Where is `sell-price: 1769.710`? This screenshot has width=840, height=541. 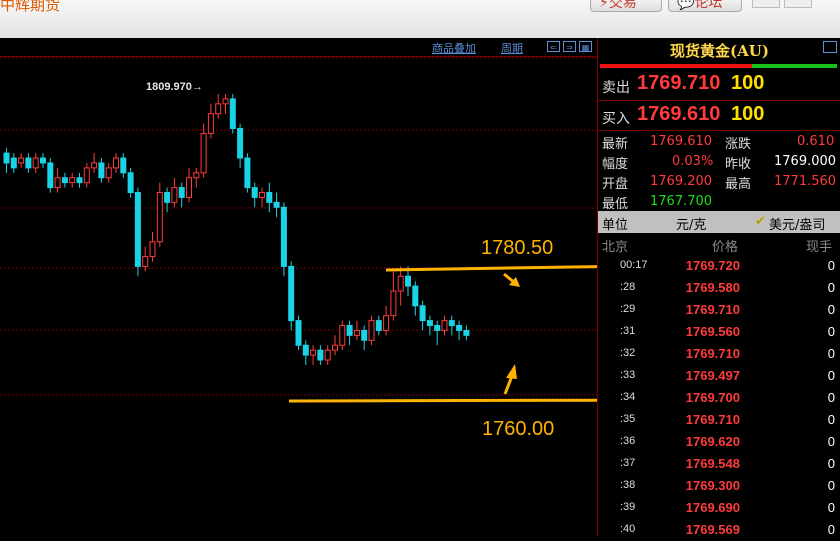 sell-price: 1769.710 is located at coordinates (679, 83).